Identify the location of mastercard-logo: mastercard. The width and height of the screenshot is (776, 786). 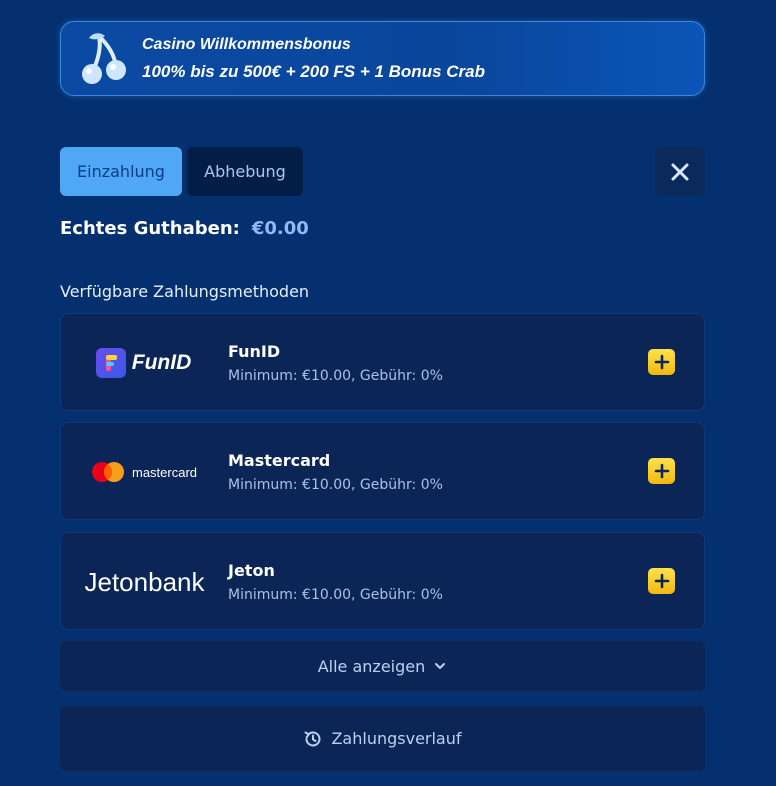
(143, 472).